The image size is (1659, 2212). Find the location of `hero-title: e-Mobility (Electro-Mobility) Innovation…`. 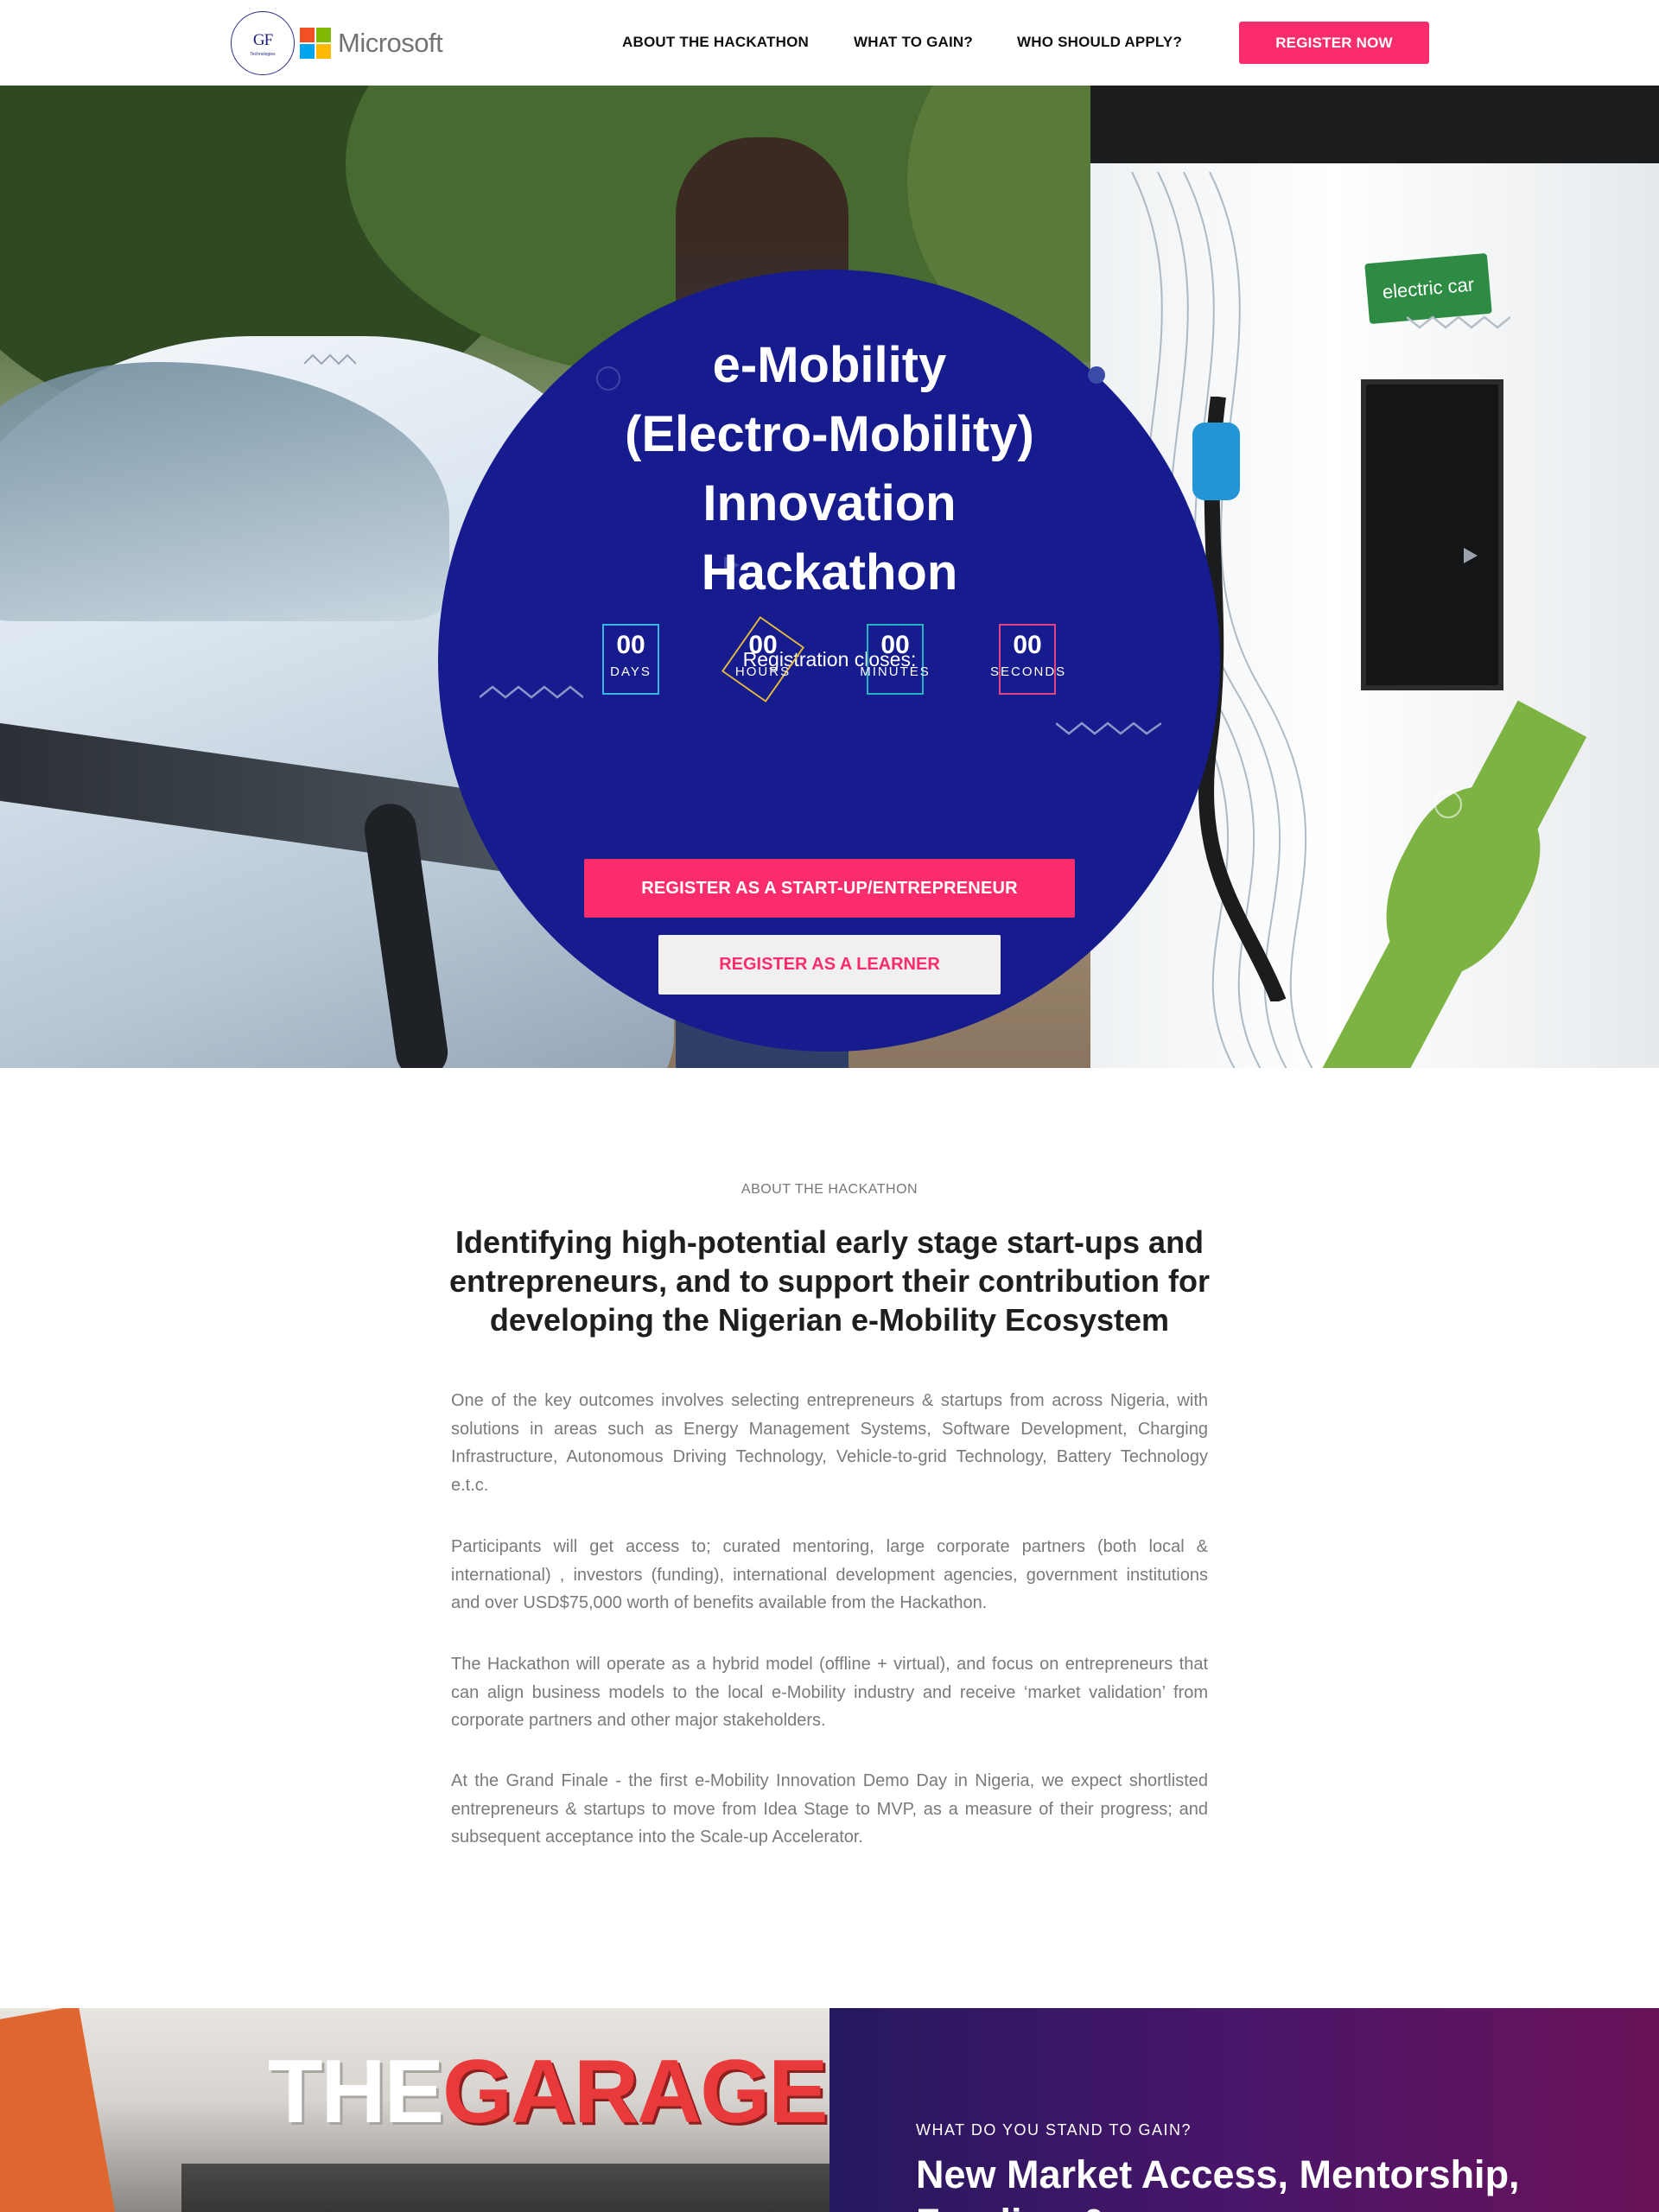

hero-title: e-Mobility (Electro-Mobility) Innovation… is located at coordinates (829, 469).